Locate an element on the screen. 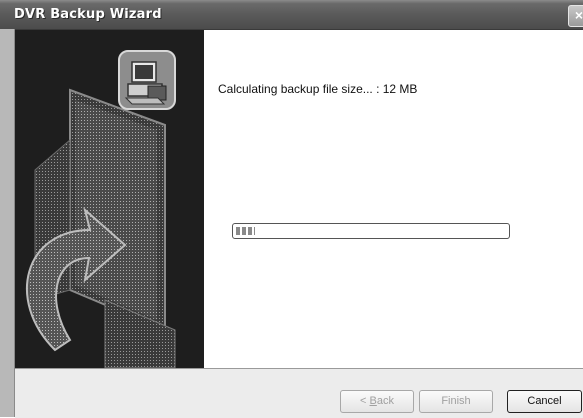  close-icon: × is located at coordinates (578, 15).